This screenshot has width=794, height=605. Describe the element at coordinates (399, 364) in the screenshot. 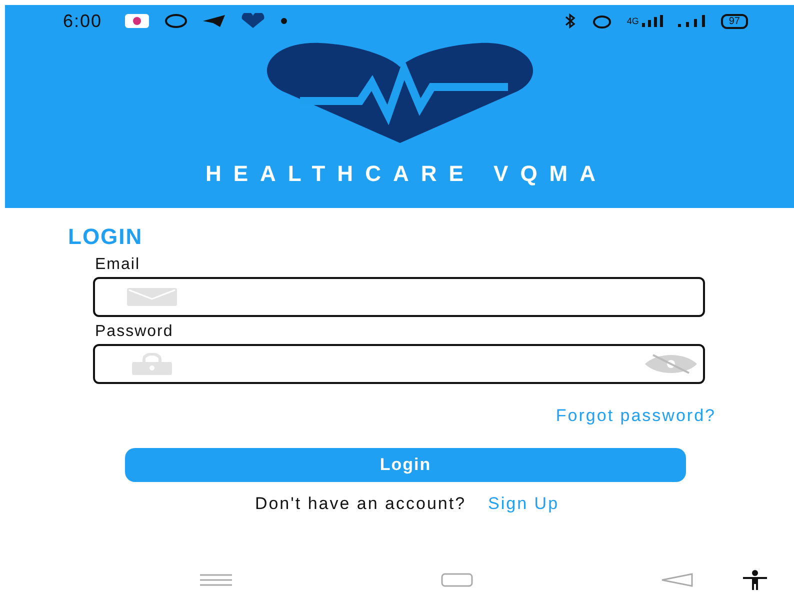

I see `password-field` at that location.